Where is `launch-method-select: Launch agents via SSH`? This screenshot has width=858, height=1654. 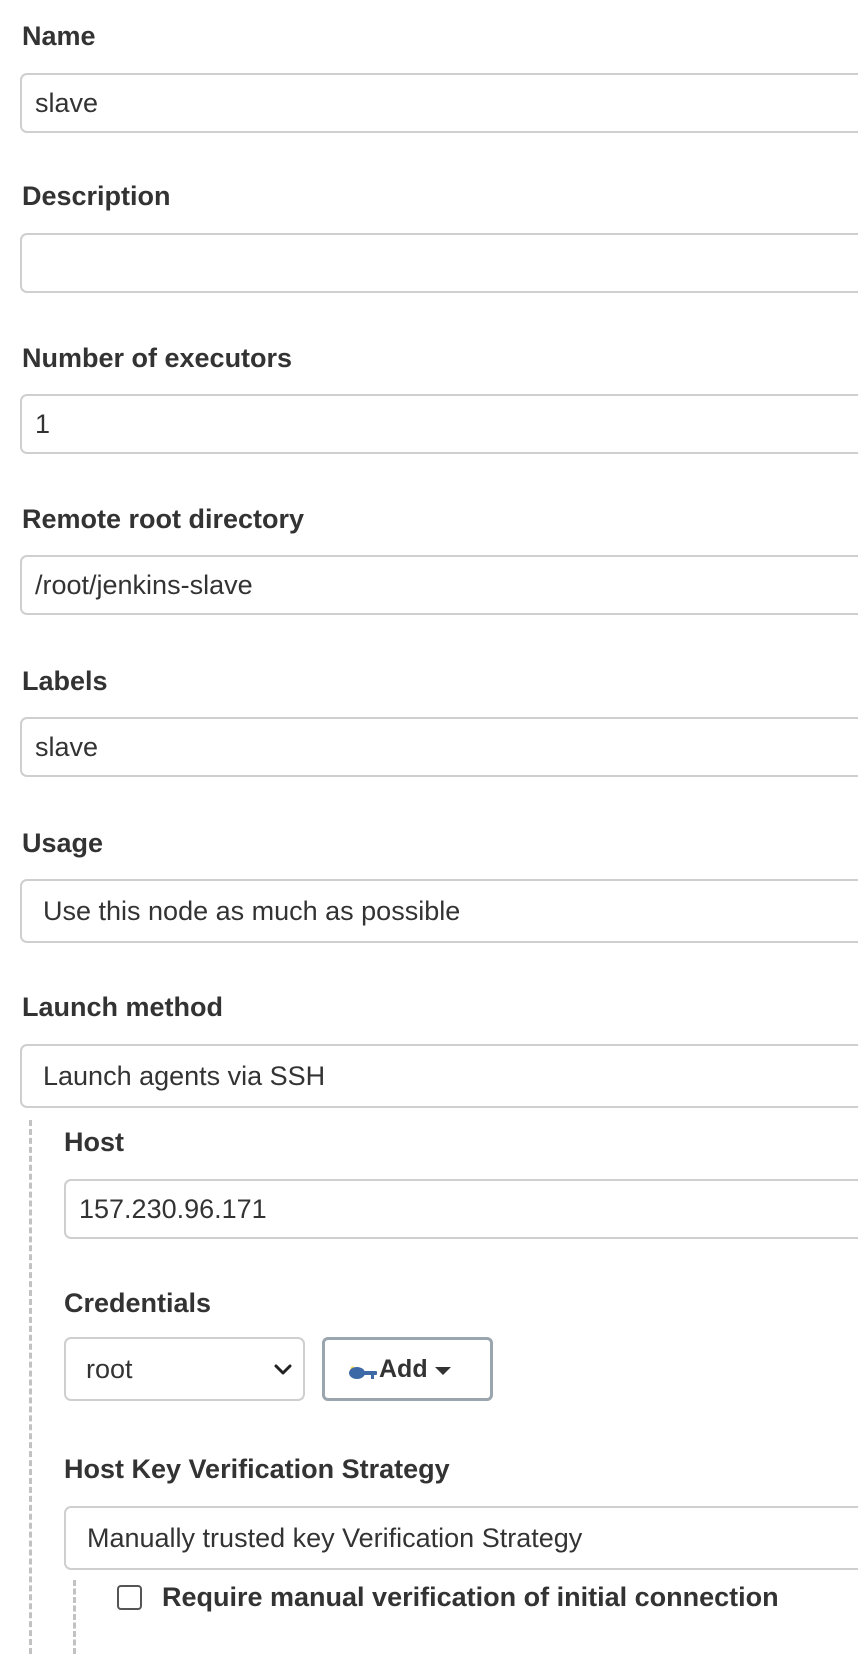 launch-method-select: Launch agents via SSH is located at coordinates (439, 1076).